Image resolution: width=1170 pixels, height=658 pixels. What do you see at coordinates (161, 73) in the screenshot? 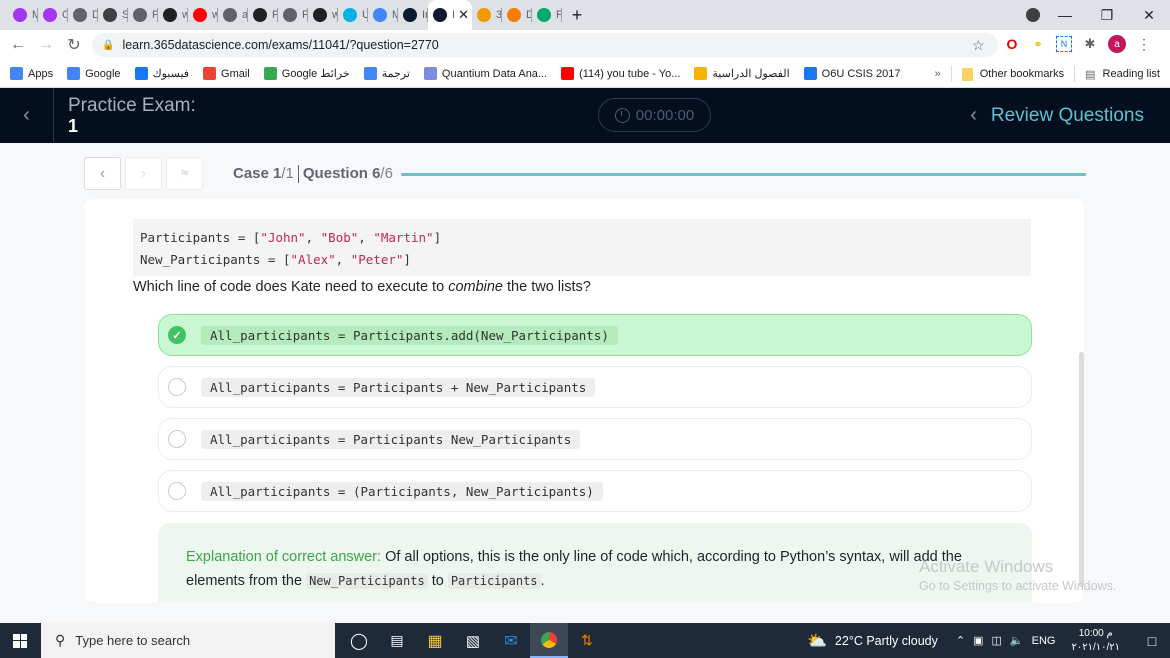
I see `bookmark-item: فيسبوك` at bounding box center [161, 73].